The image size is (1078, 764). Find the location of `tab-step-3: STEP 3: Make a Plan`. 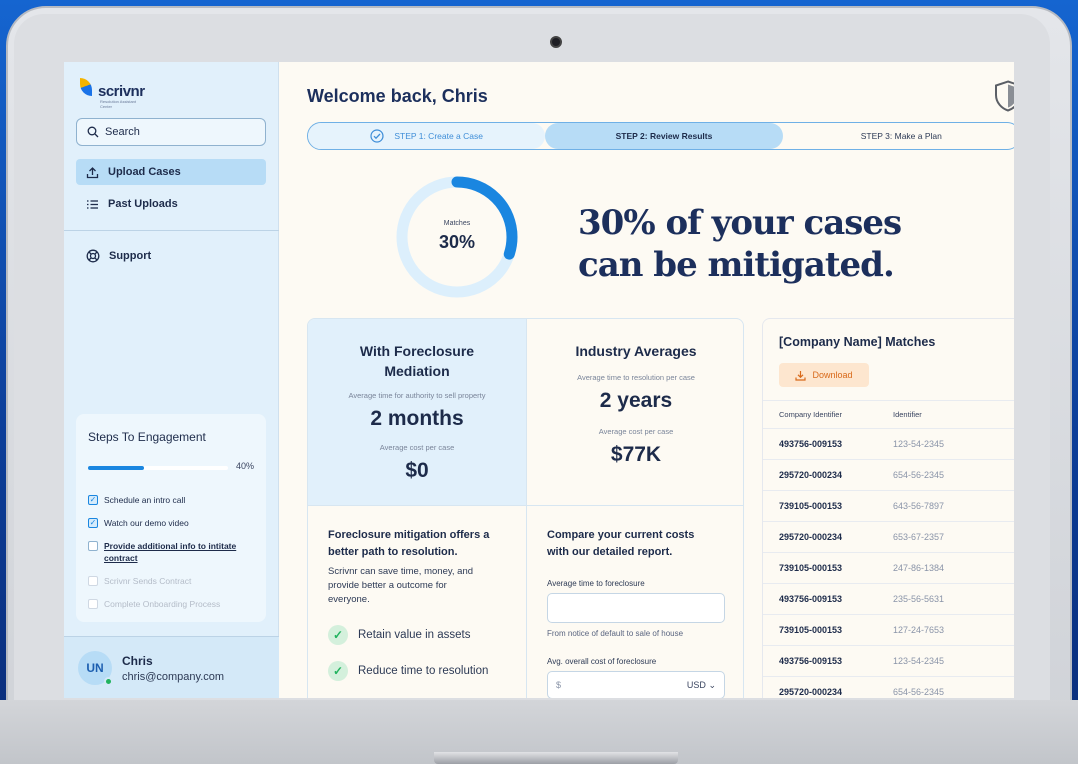

tab-step-3: STEP 3: Make a Plan is located at coordinates (898, 136).